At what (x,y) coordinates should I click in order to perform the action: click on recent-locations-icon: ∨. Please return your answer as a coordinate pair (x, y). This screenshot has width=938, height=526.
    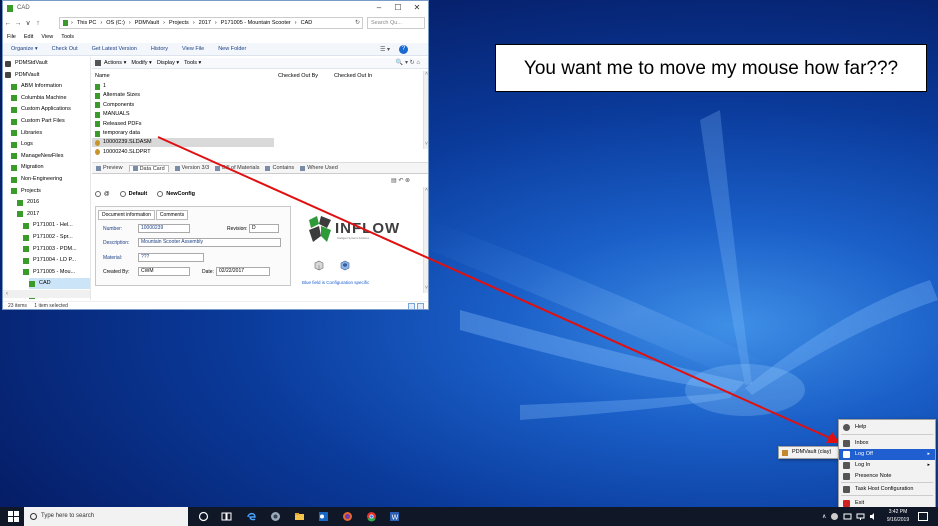
    Looking at the image, I should click on (28, 23).